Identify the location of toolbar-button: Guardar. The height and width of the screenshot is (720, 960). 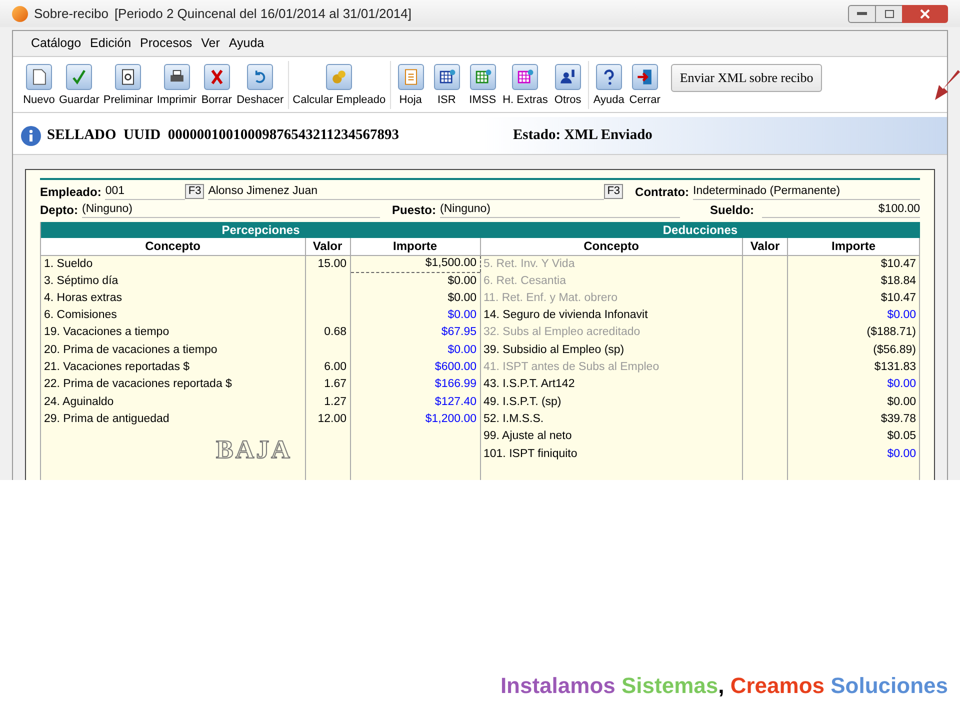
(79, 86).